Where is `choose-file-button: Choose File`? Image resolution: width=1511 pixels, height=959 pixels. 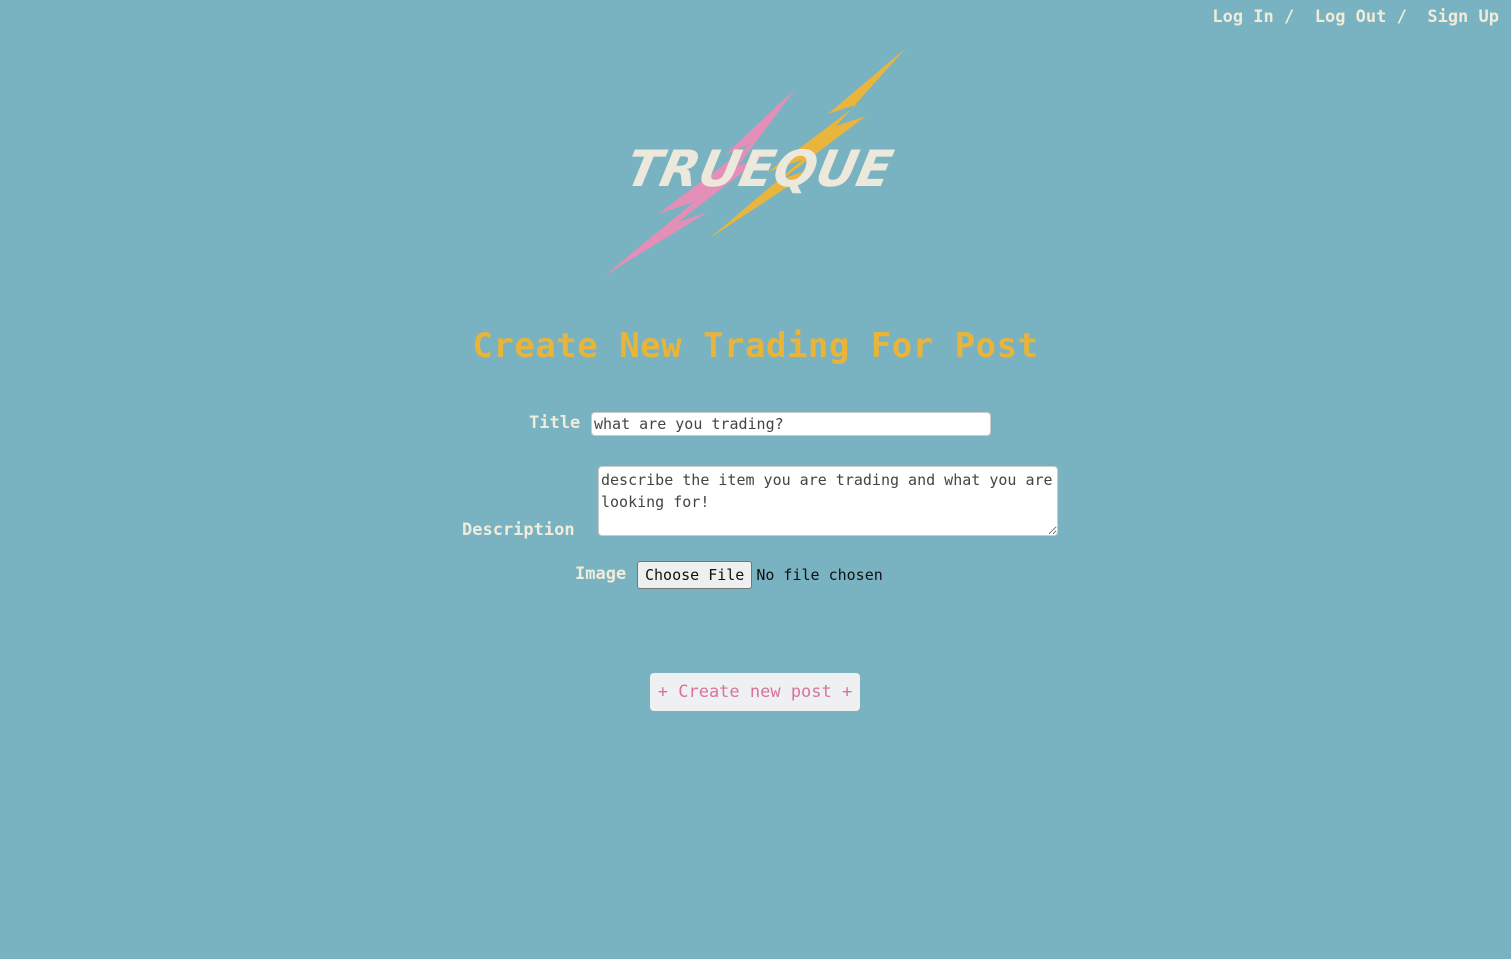
choose-file-button: Choose File is located at coordinates (695, 575).